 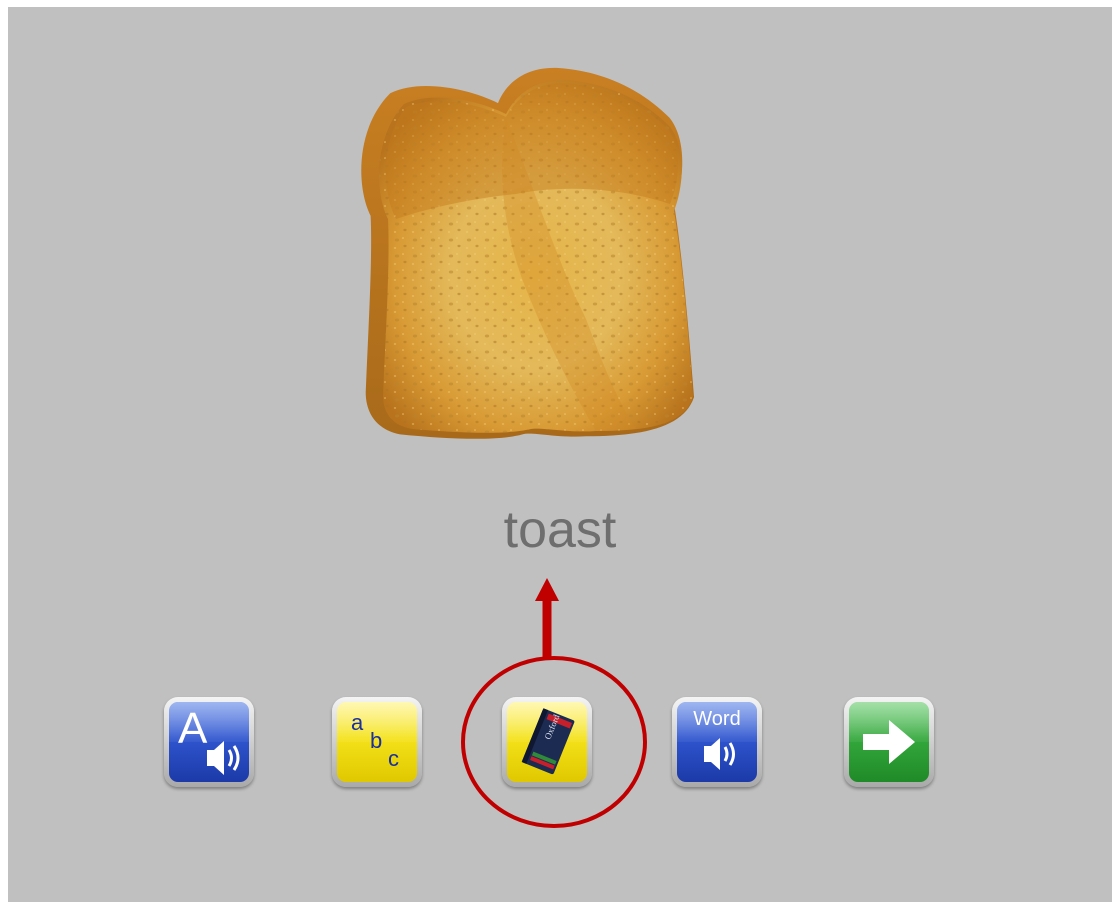 What do you see at coordinates (560, 530) in the screenshot?
I see `lesson-word: toast` at bounding box center [560, 530].